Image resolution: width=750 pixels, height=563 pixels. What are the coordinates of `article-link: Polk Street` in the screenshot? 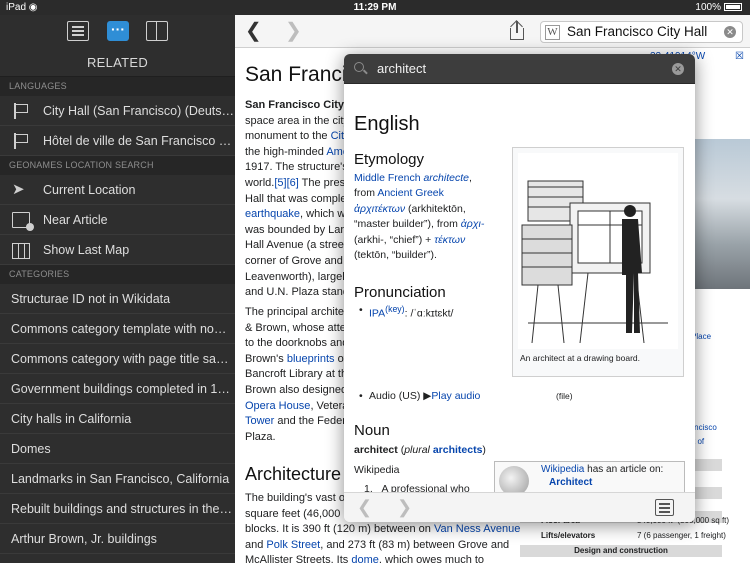 It's located at (293, 545).